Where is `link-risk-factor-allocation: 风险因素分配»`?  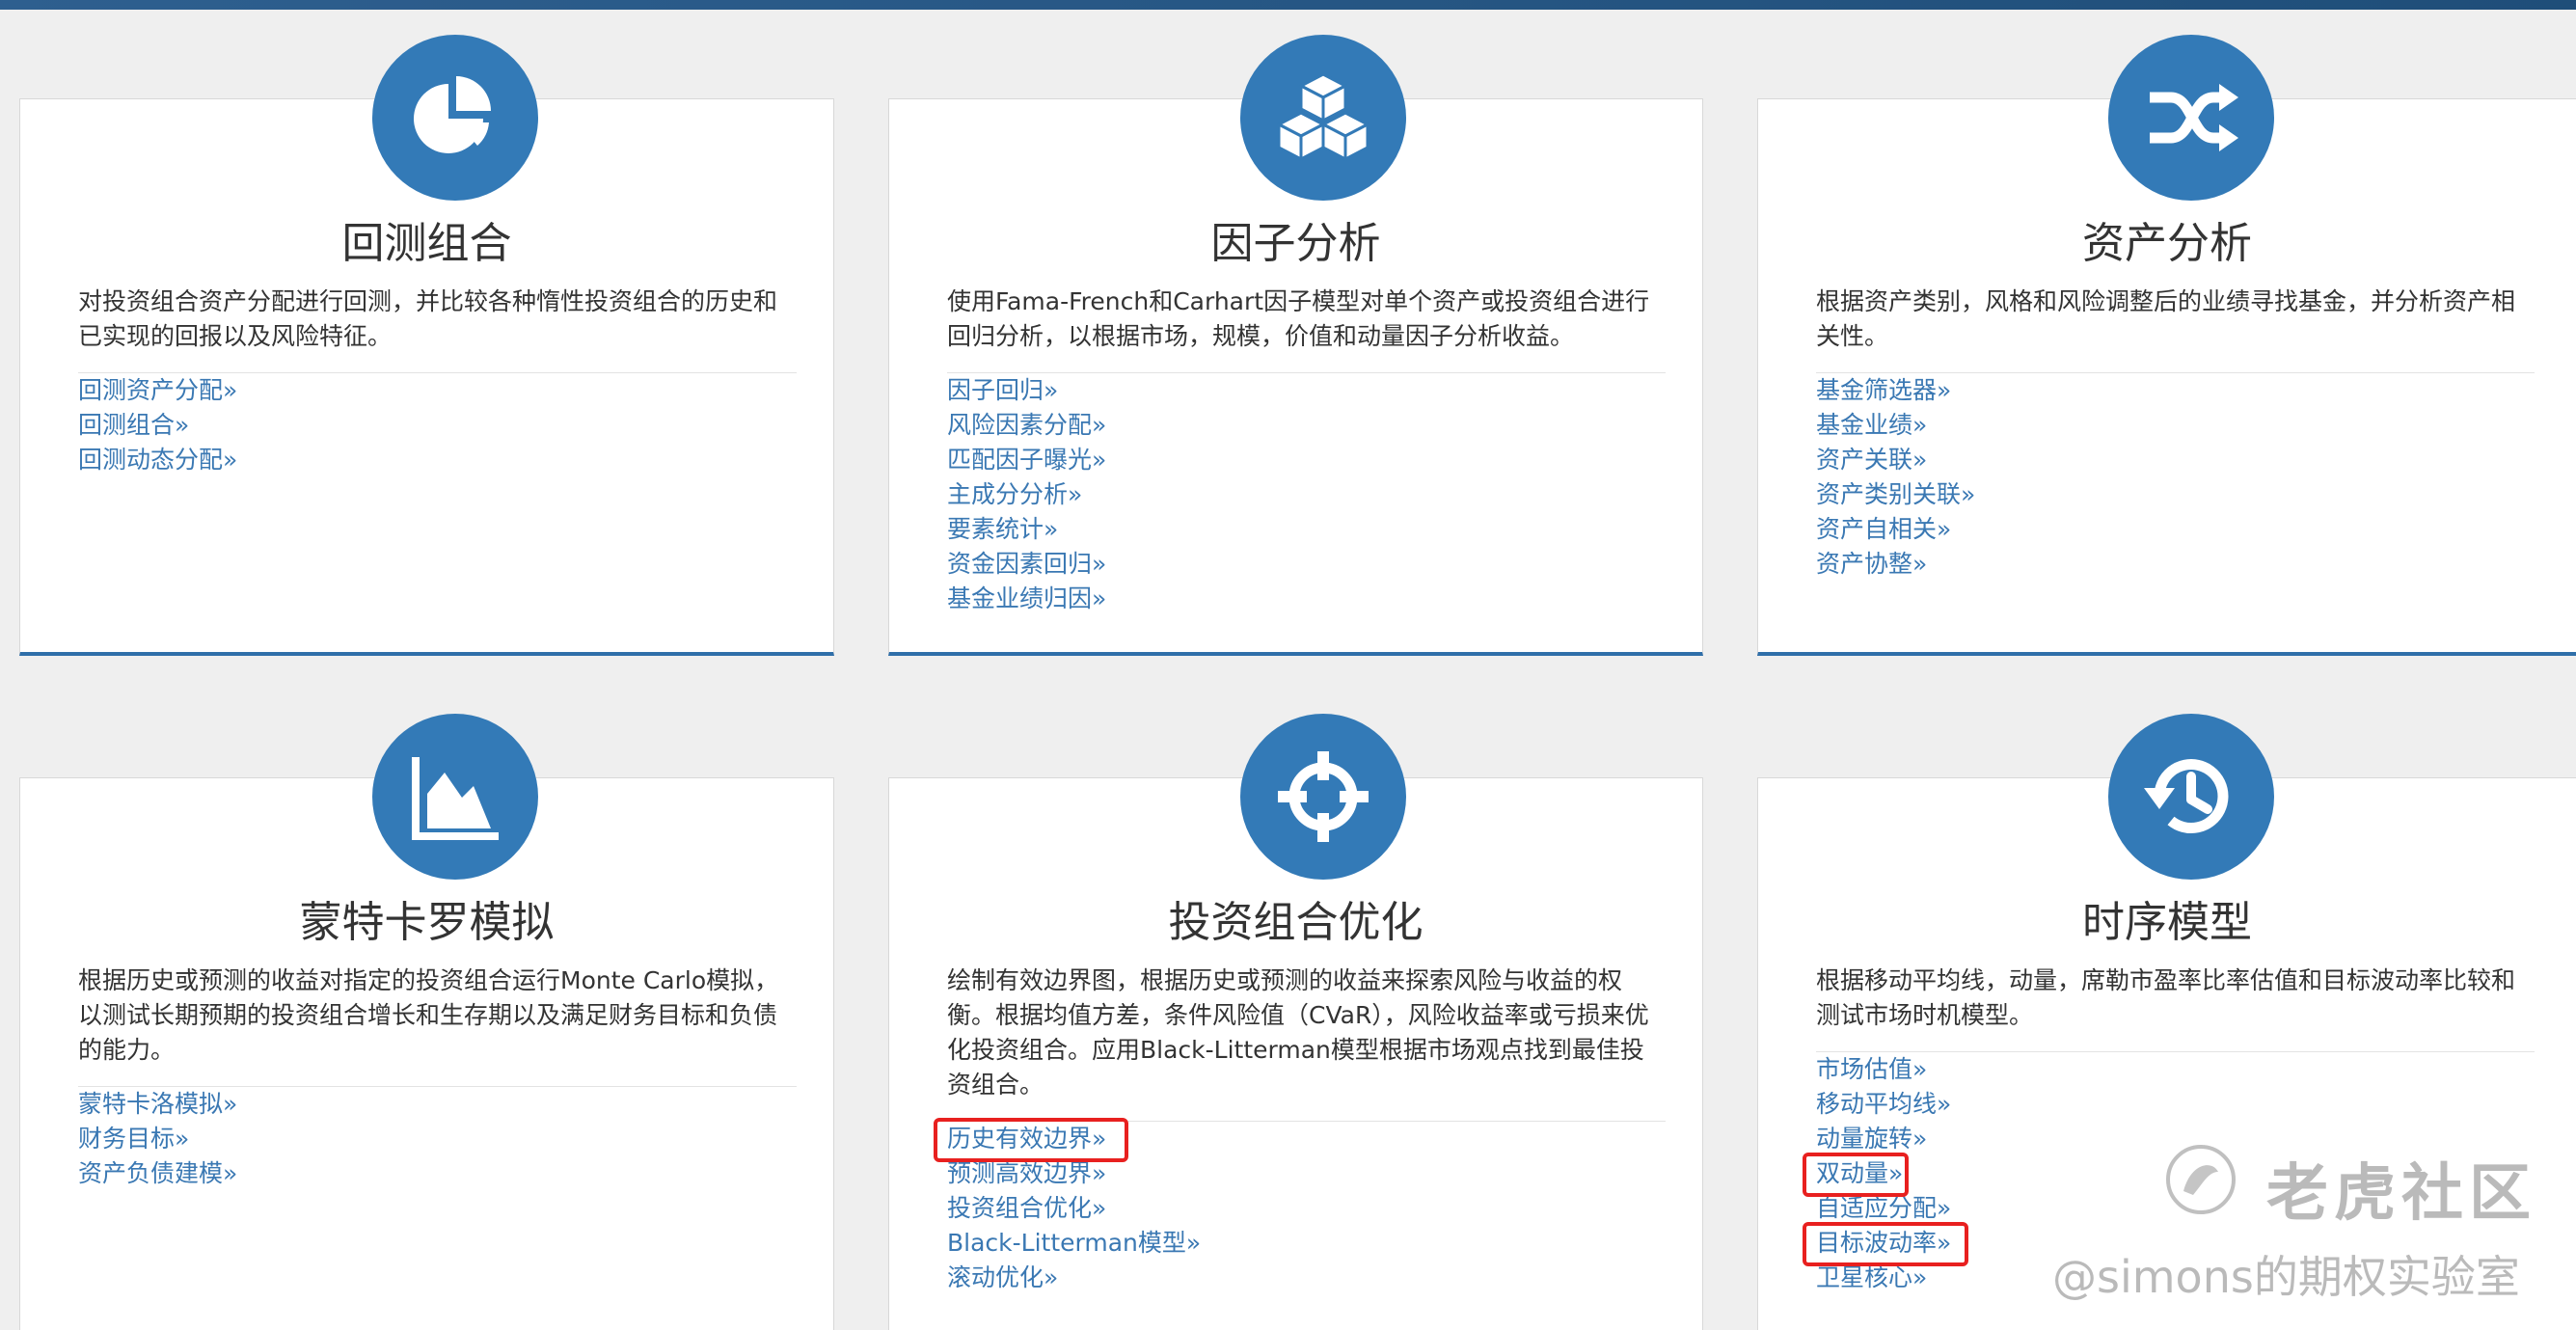 link-risk-factor-allocation: 风险因素分配» is located at coordinates (1026, 425).